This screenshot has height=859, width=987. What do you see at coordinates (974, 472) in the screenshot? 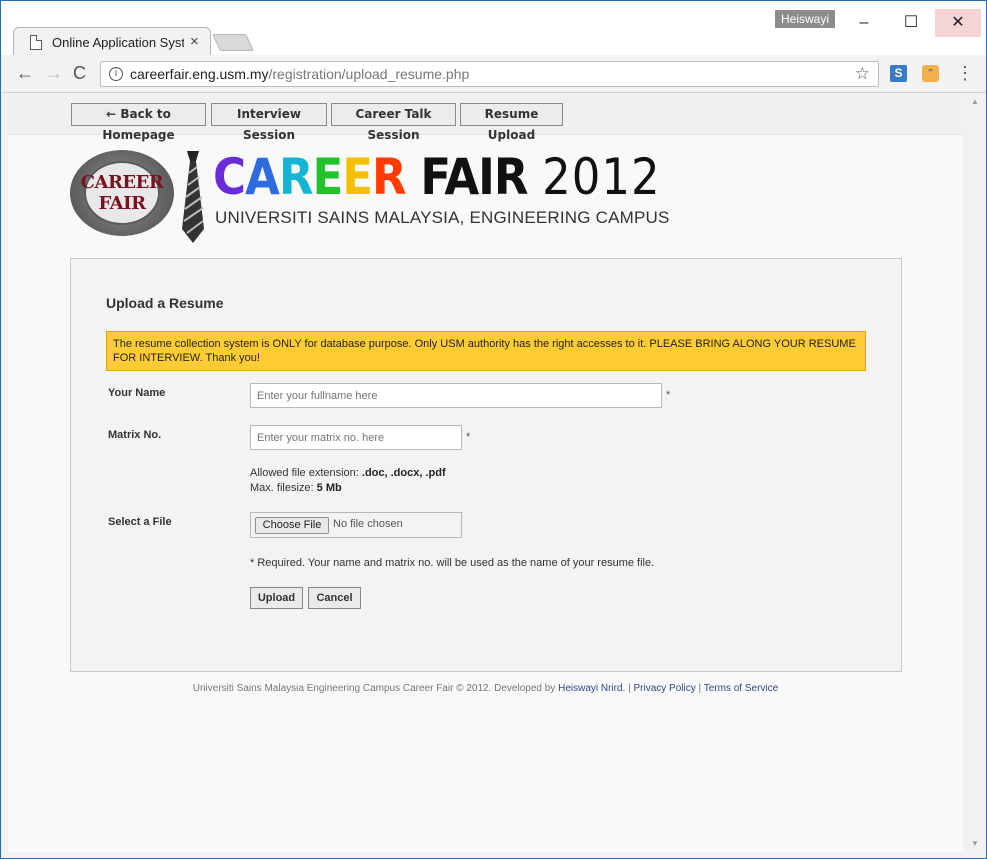
I see `vertical-scrollbar: ▲ ▼` at bounding box center [974, 472].